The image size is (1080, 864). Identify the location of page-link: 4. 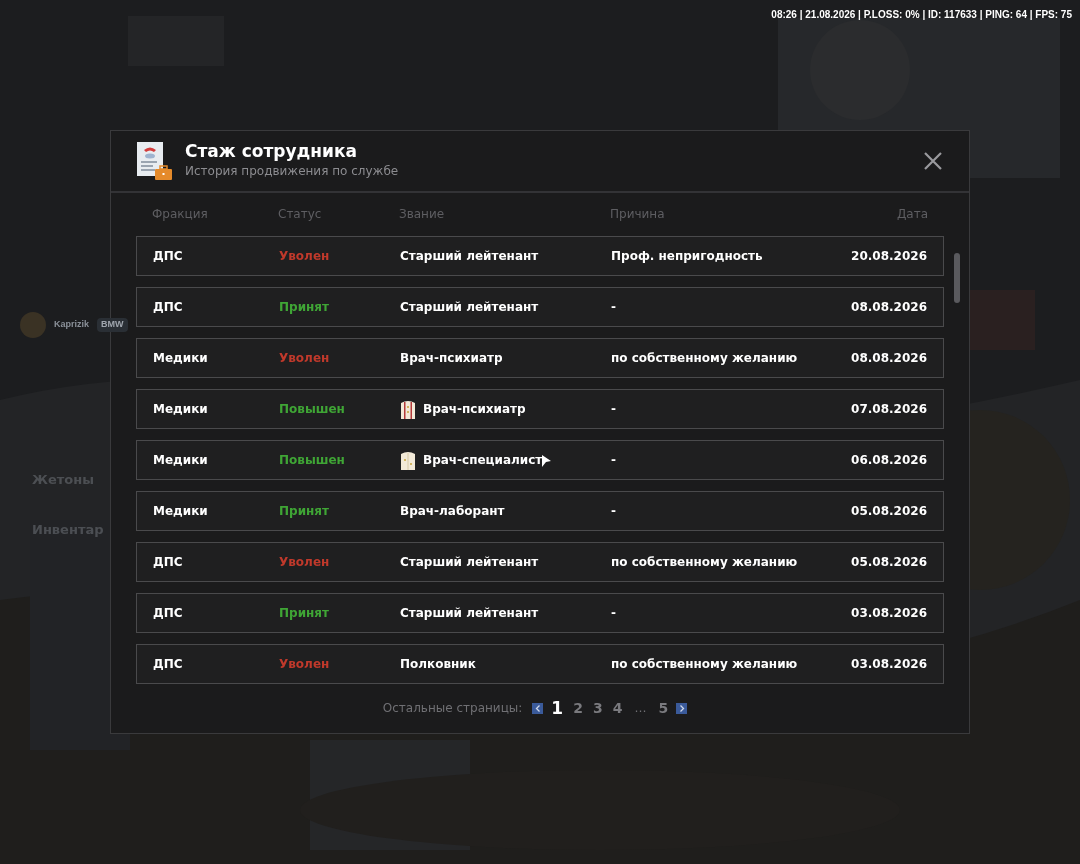
(617, 708).